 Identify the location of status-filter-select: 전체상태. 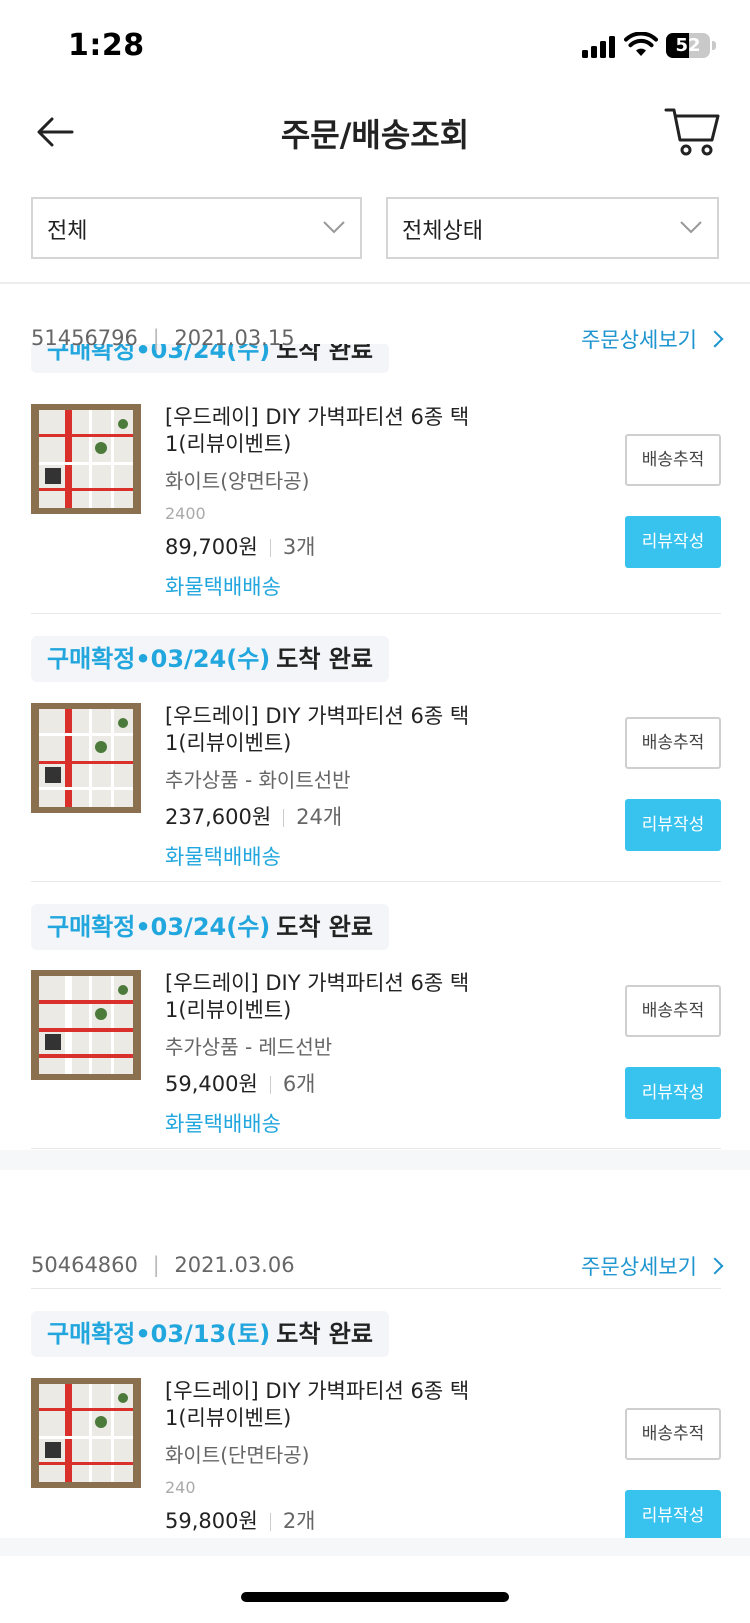
(552, 228).